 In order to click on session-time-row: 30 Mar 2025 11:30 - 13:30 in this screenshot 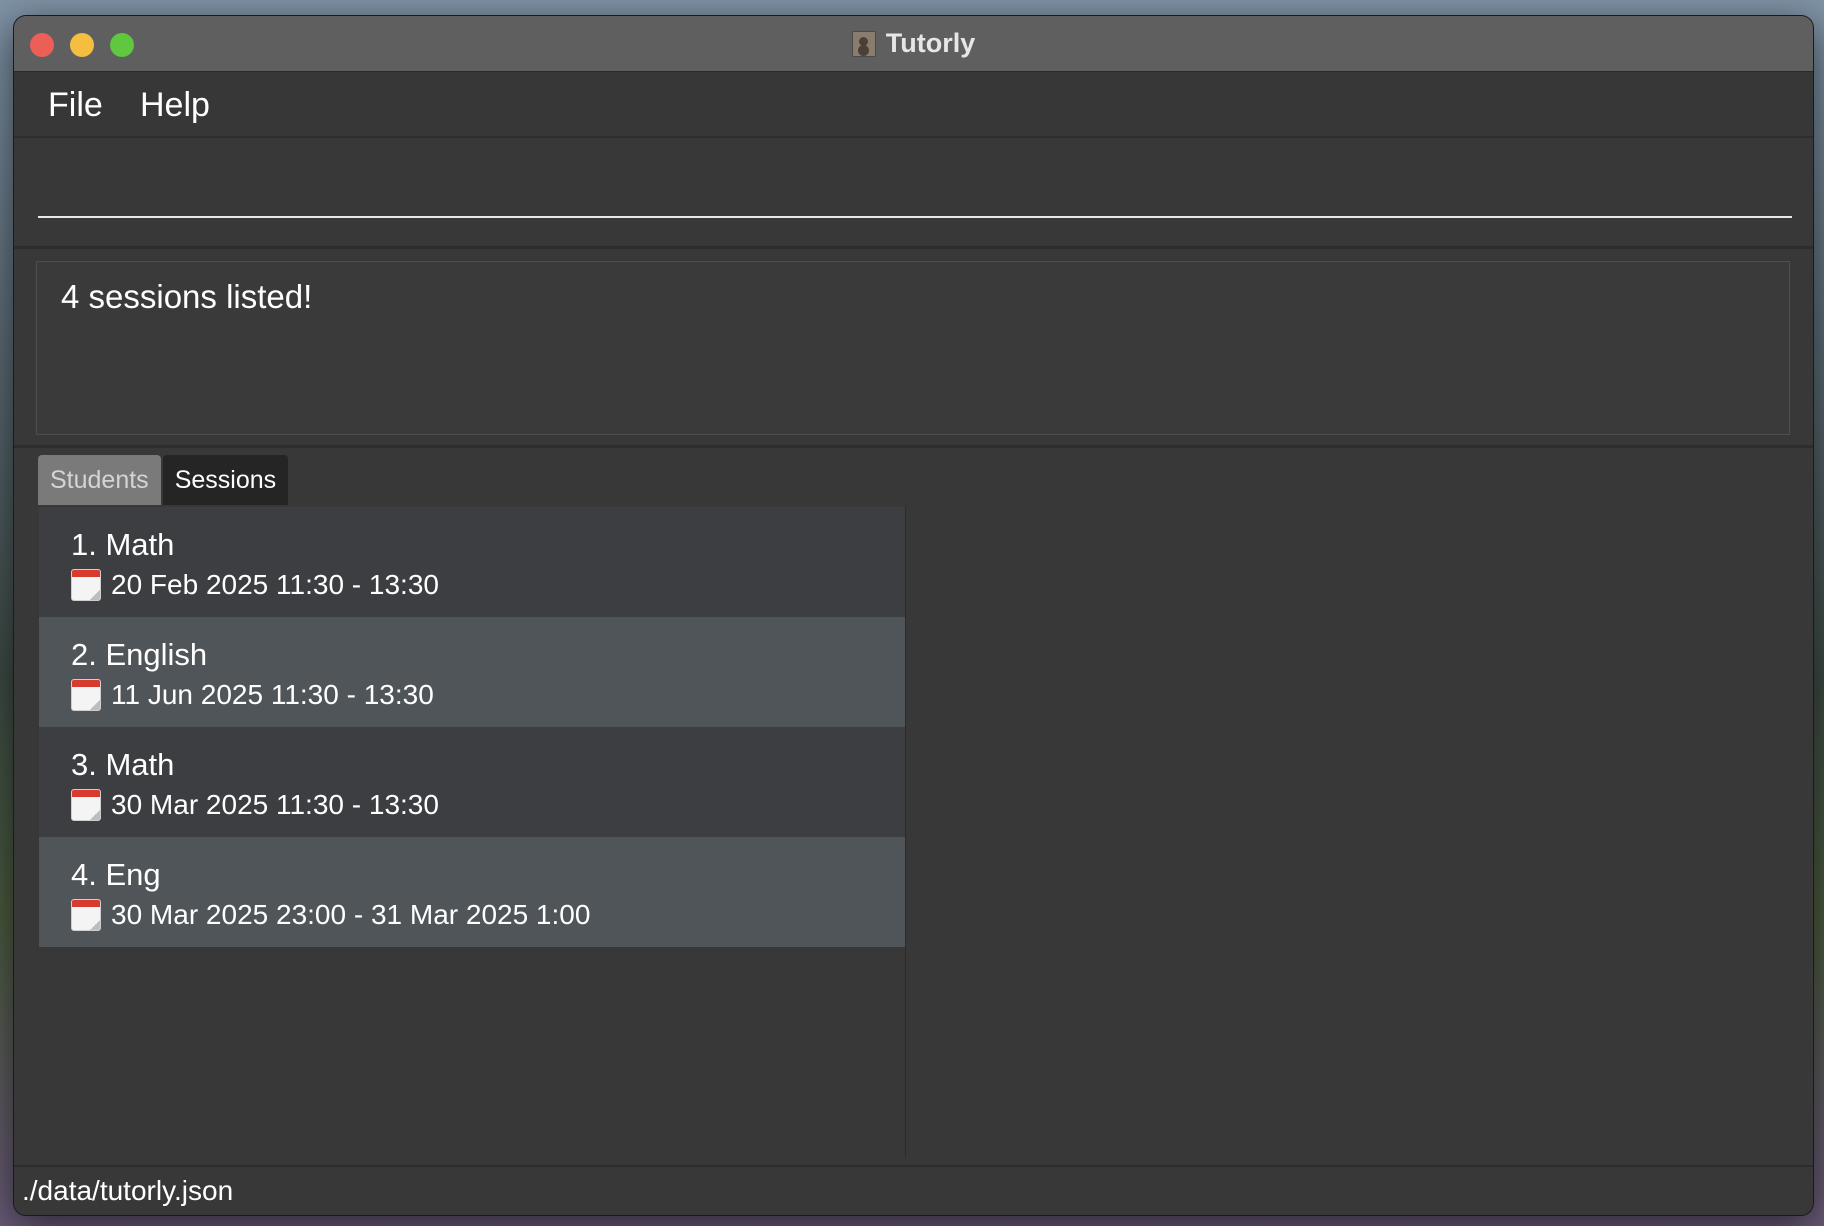, I will do `click(255, 805)`.